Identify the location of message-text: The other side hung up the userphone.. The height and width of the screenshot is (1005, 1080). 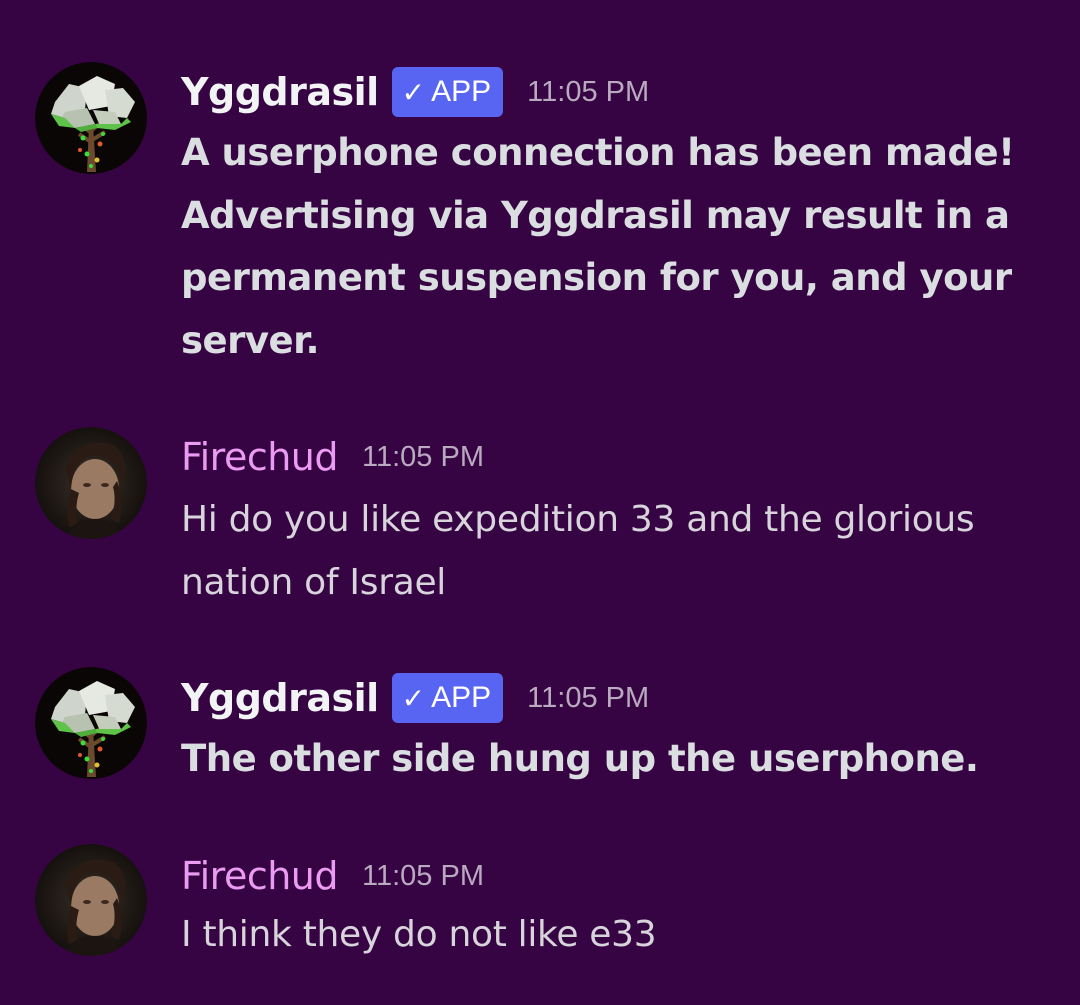
(580, 758).